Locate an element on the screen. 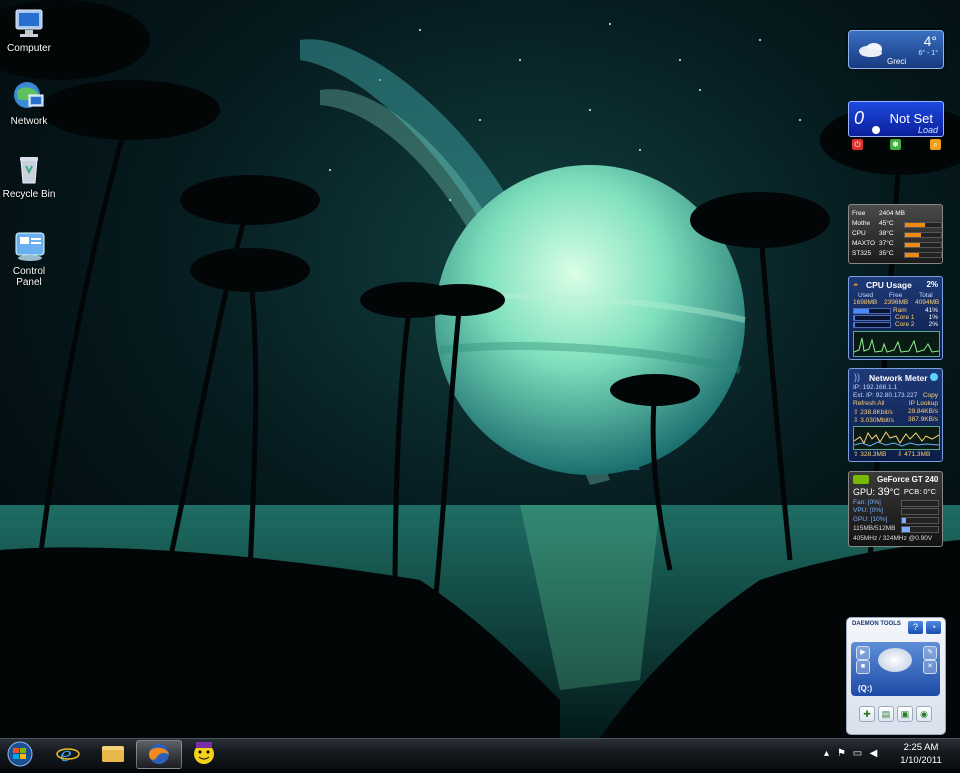  network-globe-icon is located at coordinates (29, 96).